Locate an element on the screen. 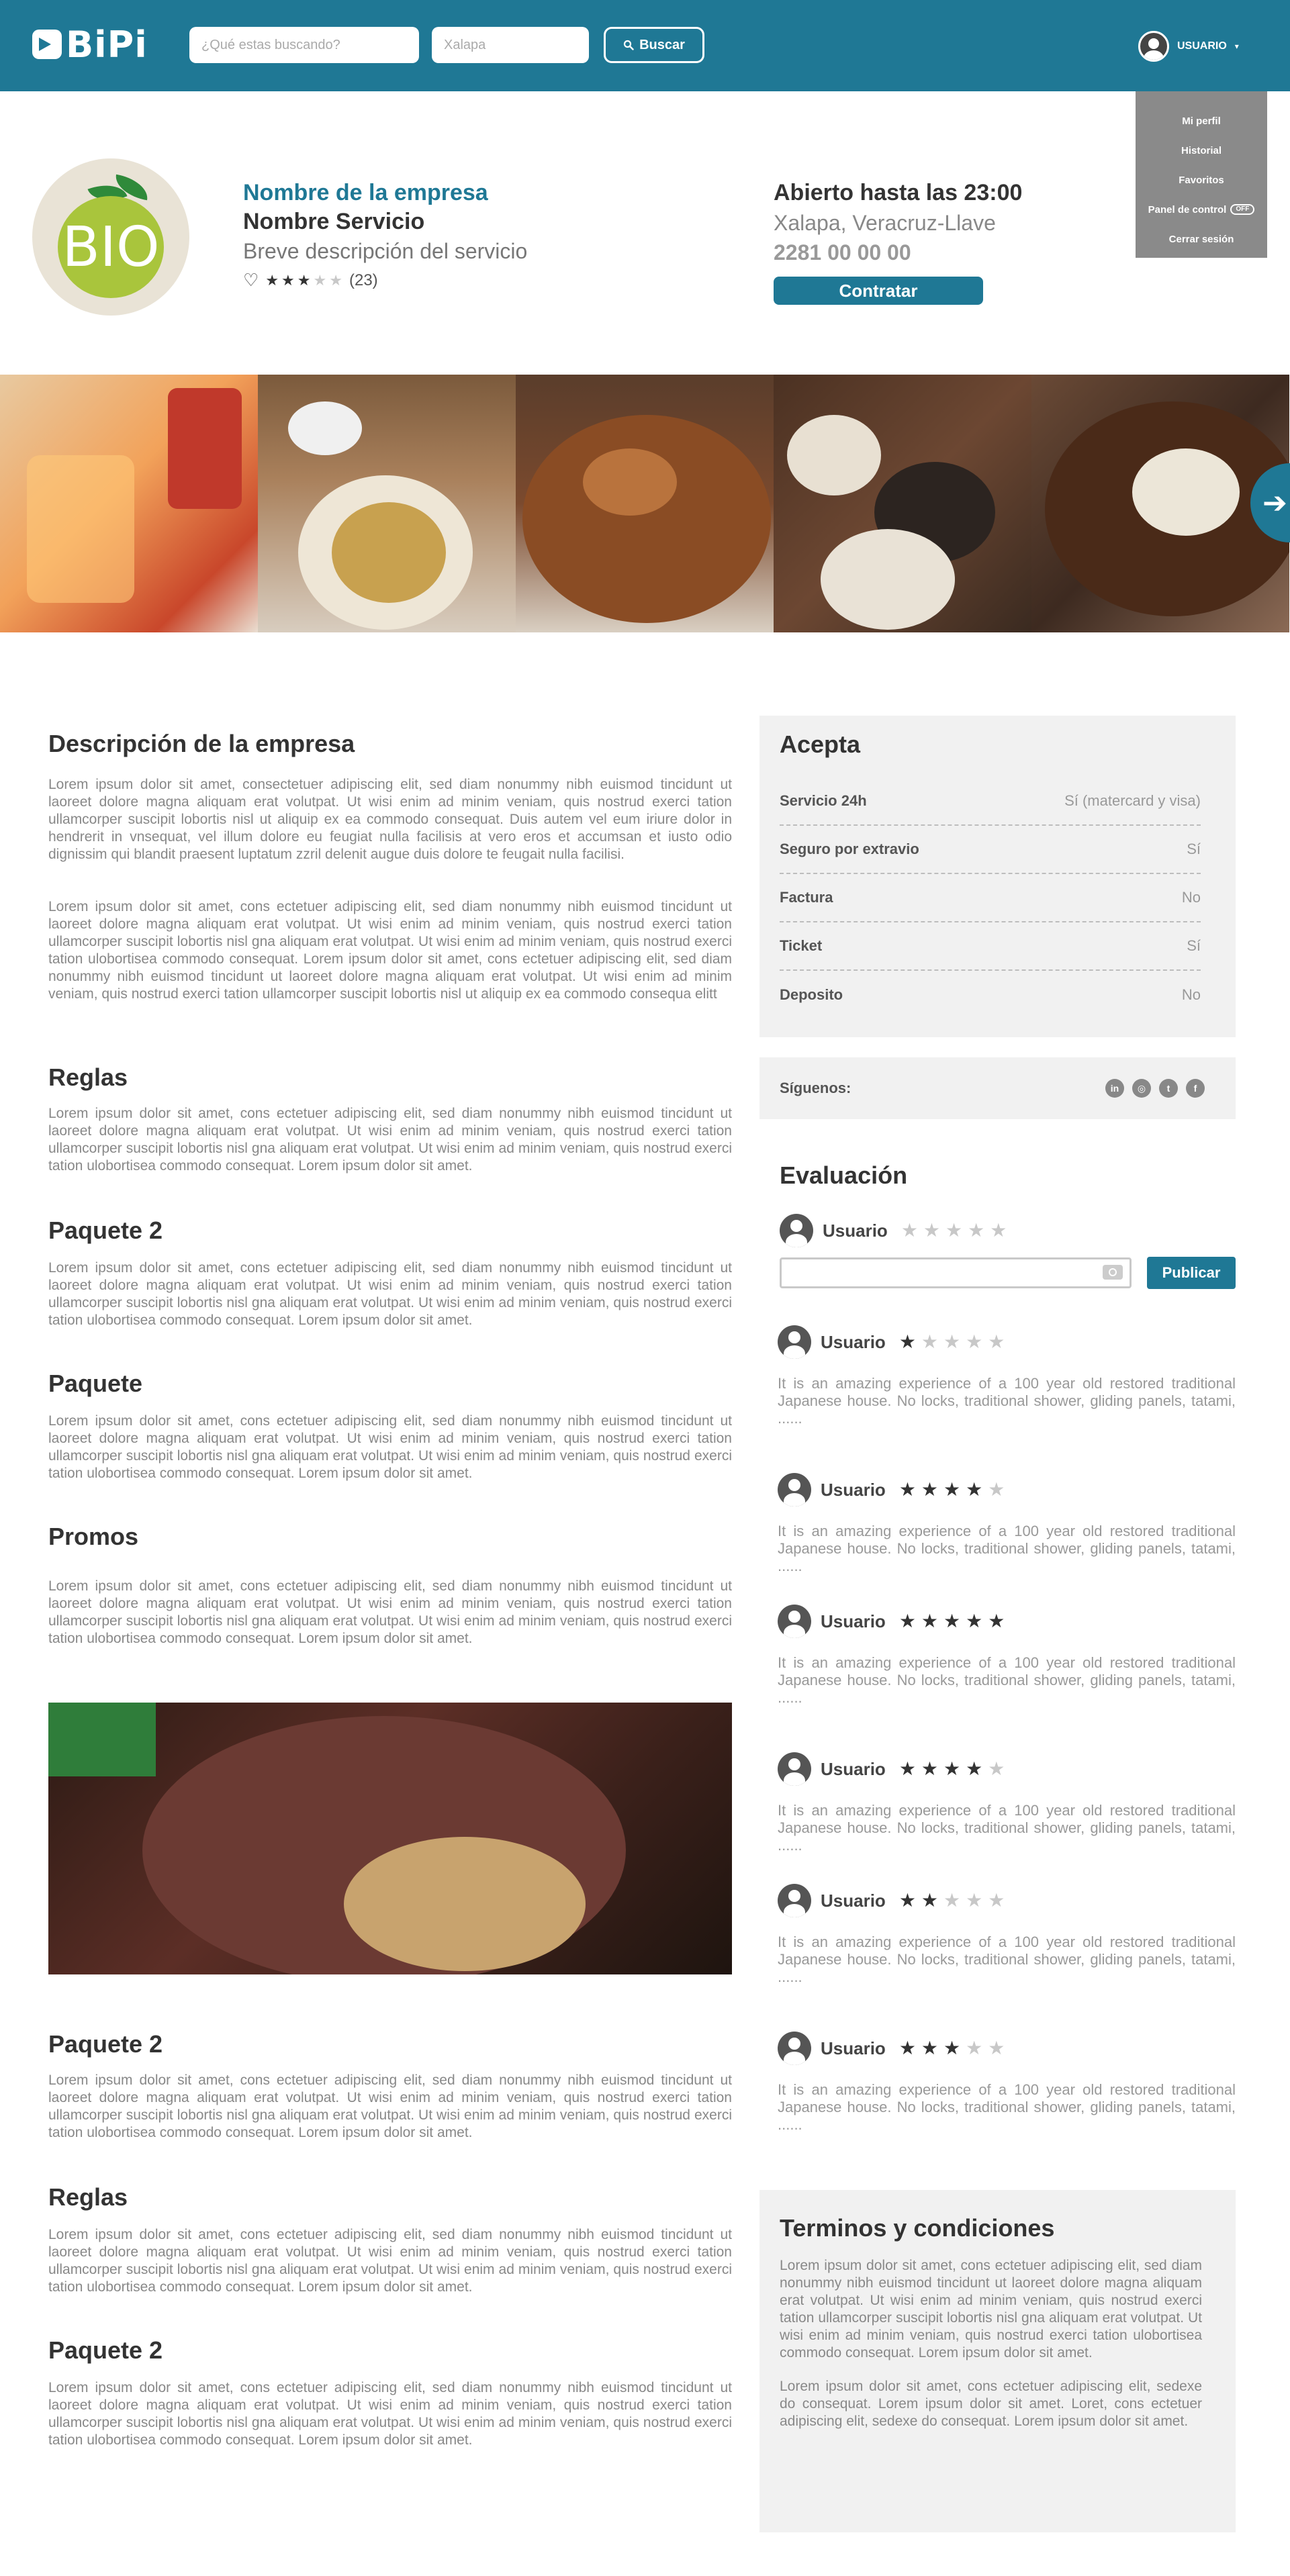 This screenshot has width=1290, height=2576. user-menu-toggle: USUARIO ▾ is located at coordinates (1188, 47).